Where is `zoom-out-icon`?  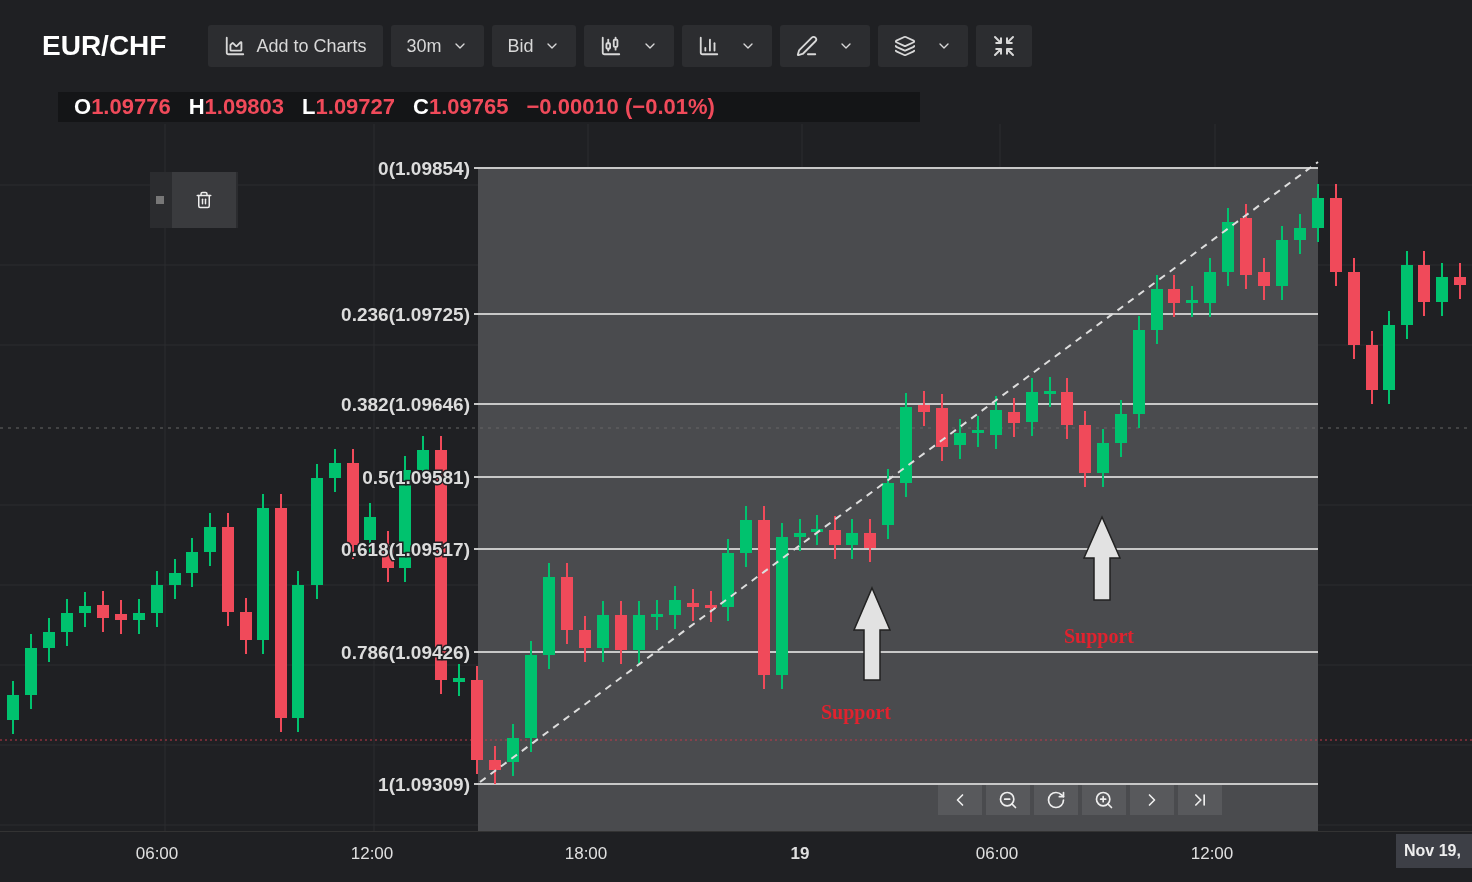 zoom-out-icon is located at coordinates (1008, 800).